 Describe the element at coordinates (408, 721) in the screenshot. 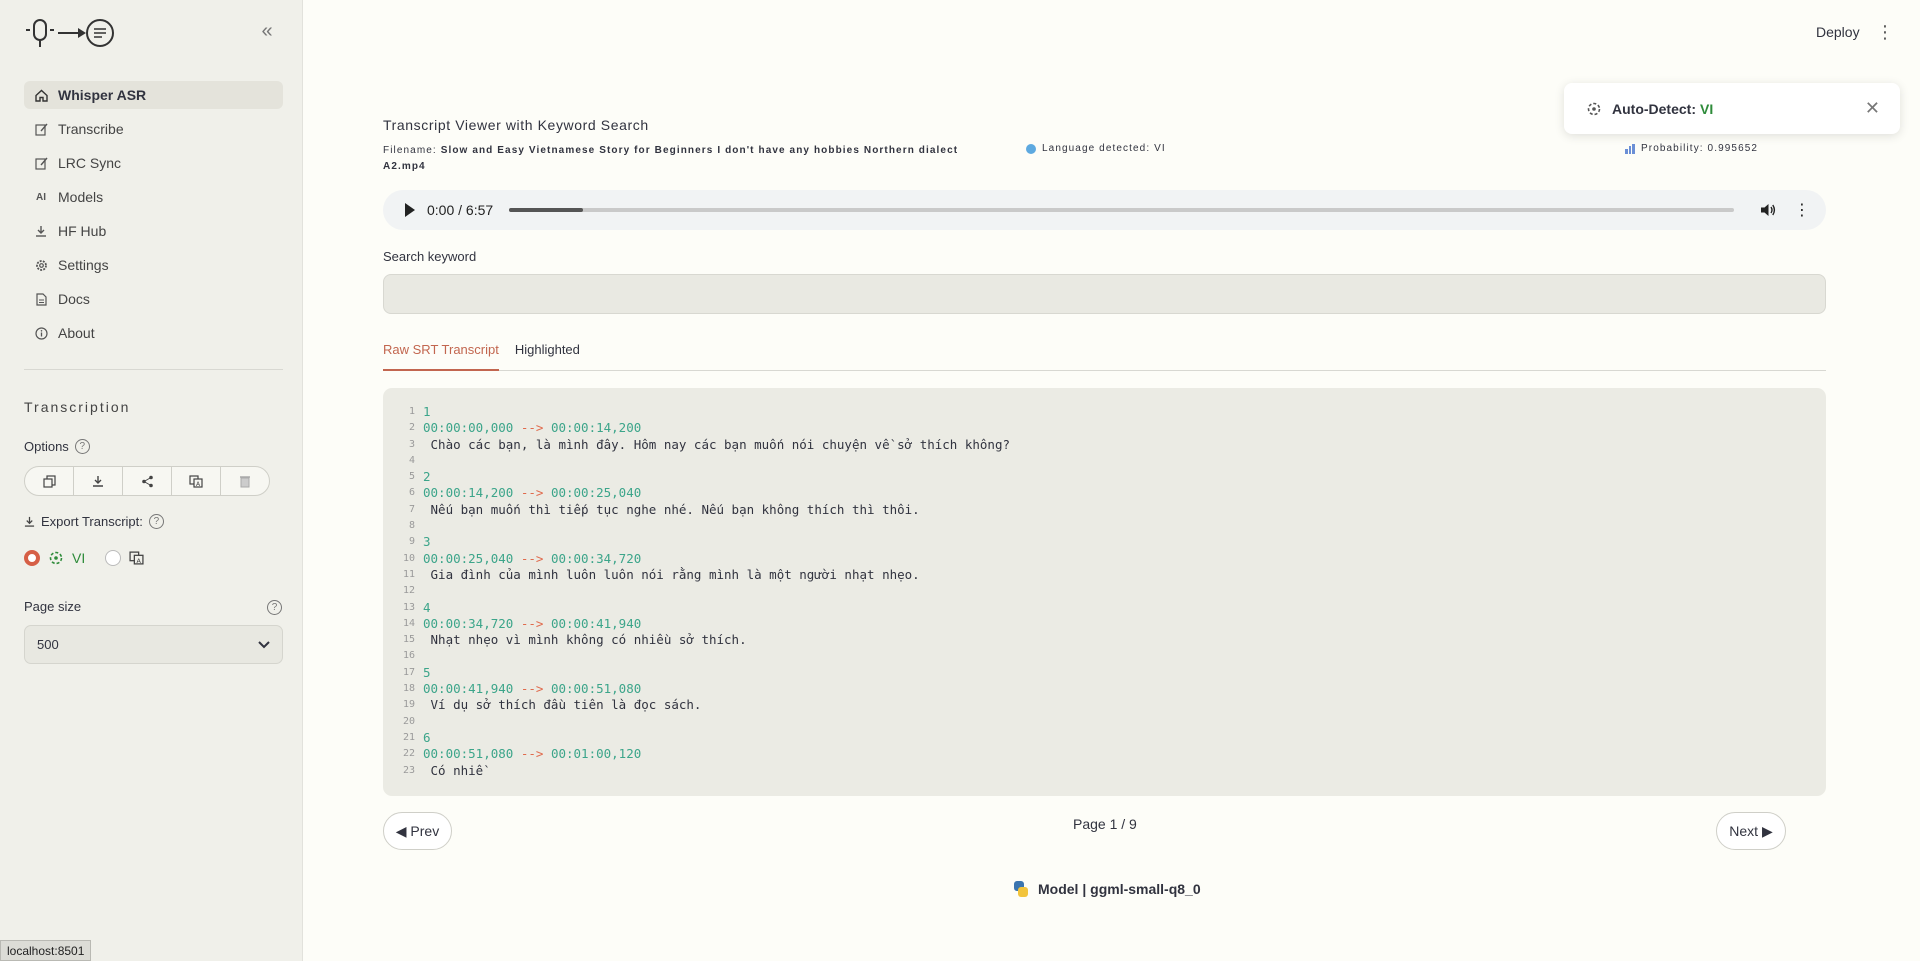

I see `line-number: 20` at that location.